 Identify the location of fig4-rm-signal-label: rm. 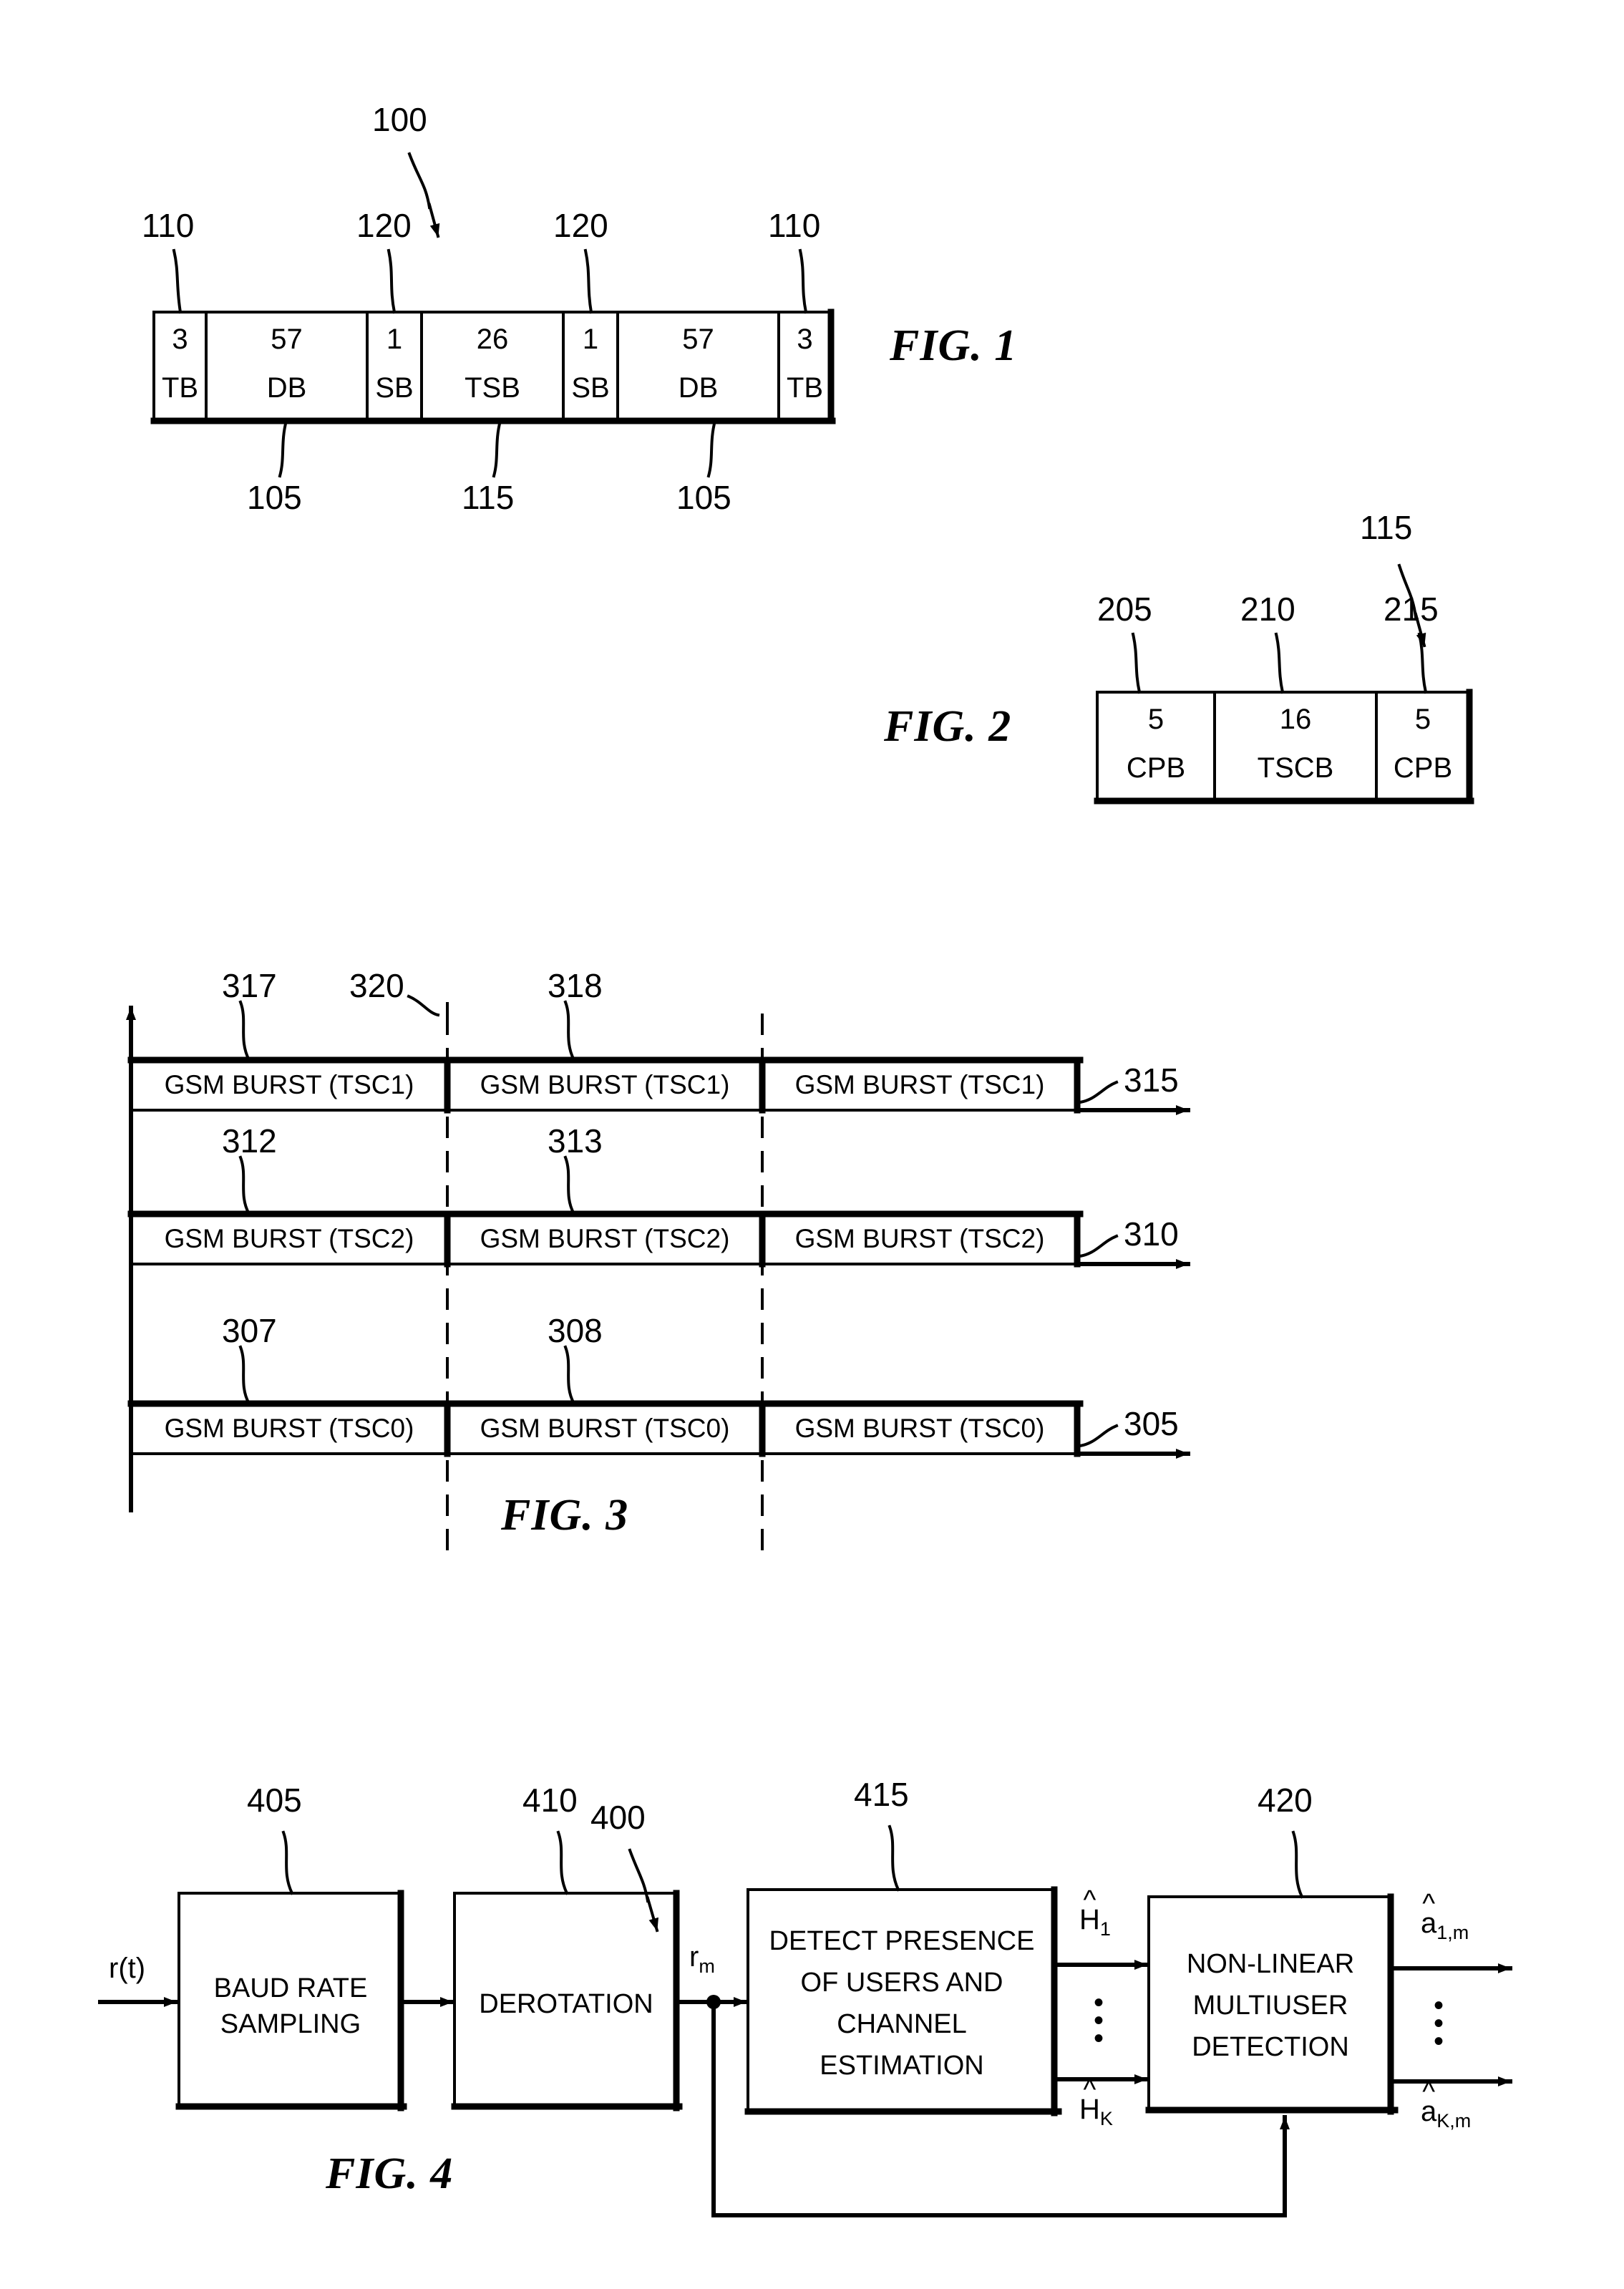
(702, 1959).